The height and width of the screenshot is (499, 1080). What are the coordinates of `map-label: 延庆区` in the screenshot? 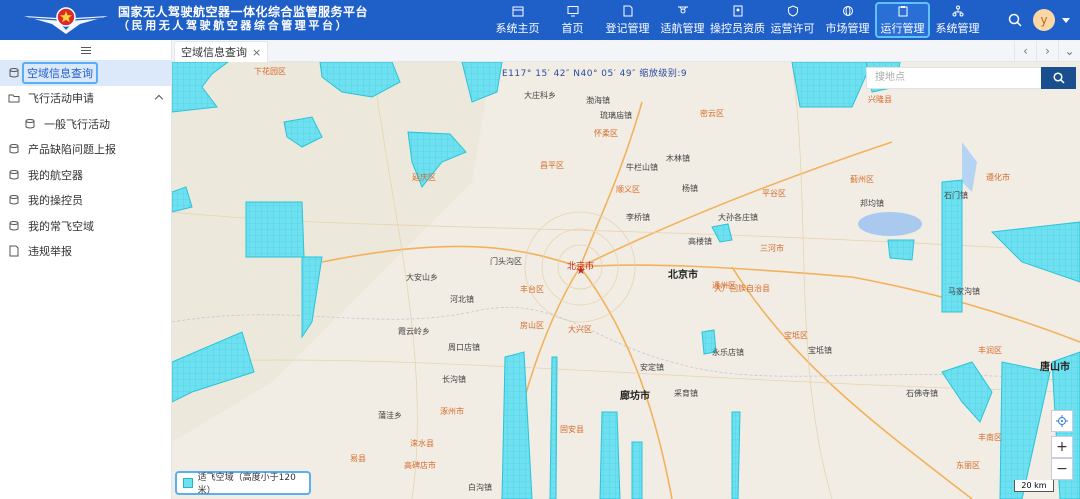 It's located at (424, 177).